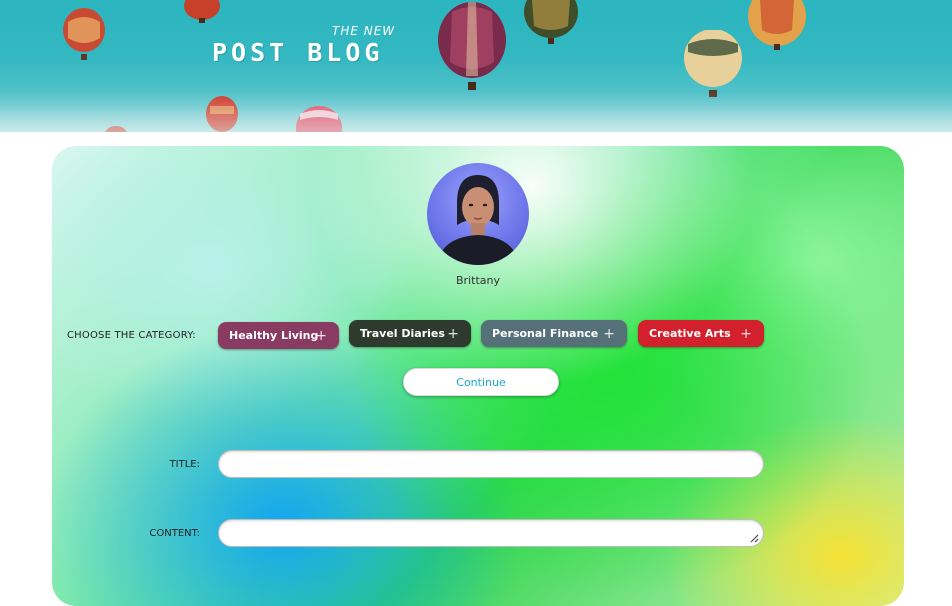  I want to click on category-option-label: Healthy Living, so click(274, 335).